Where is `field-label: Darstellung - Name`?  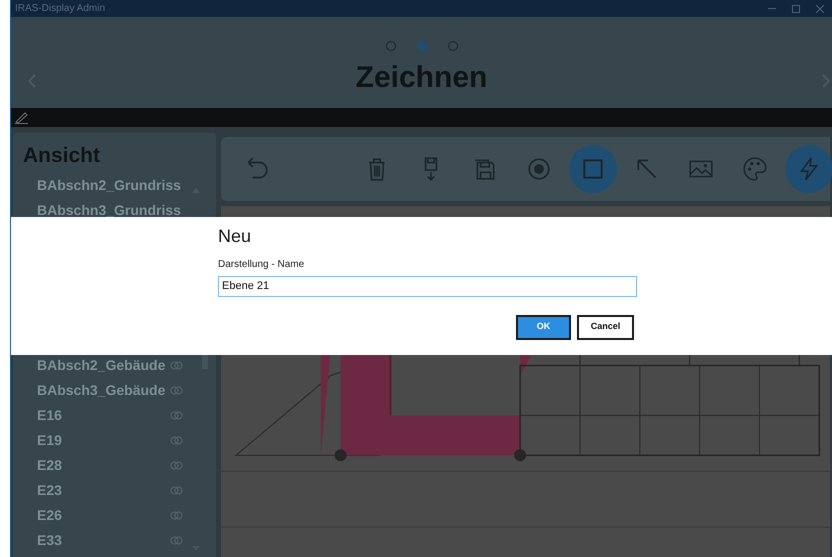
field-label: Darstellung - Name is located at coordinates (262, 265).